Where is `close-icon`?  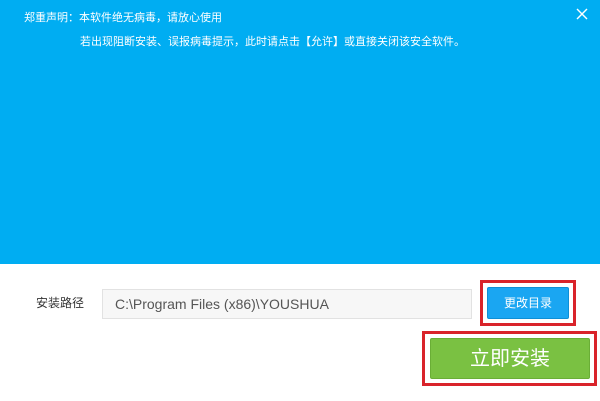 close-icon is located at coordinates (582, 14).